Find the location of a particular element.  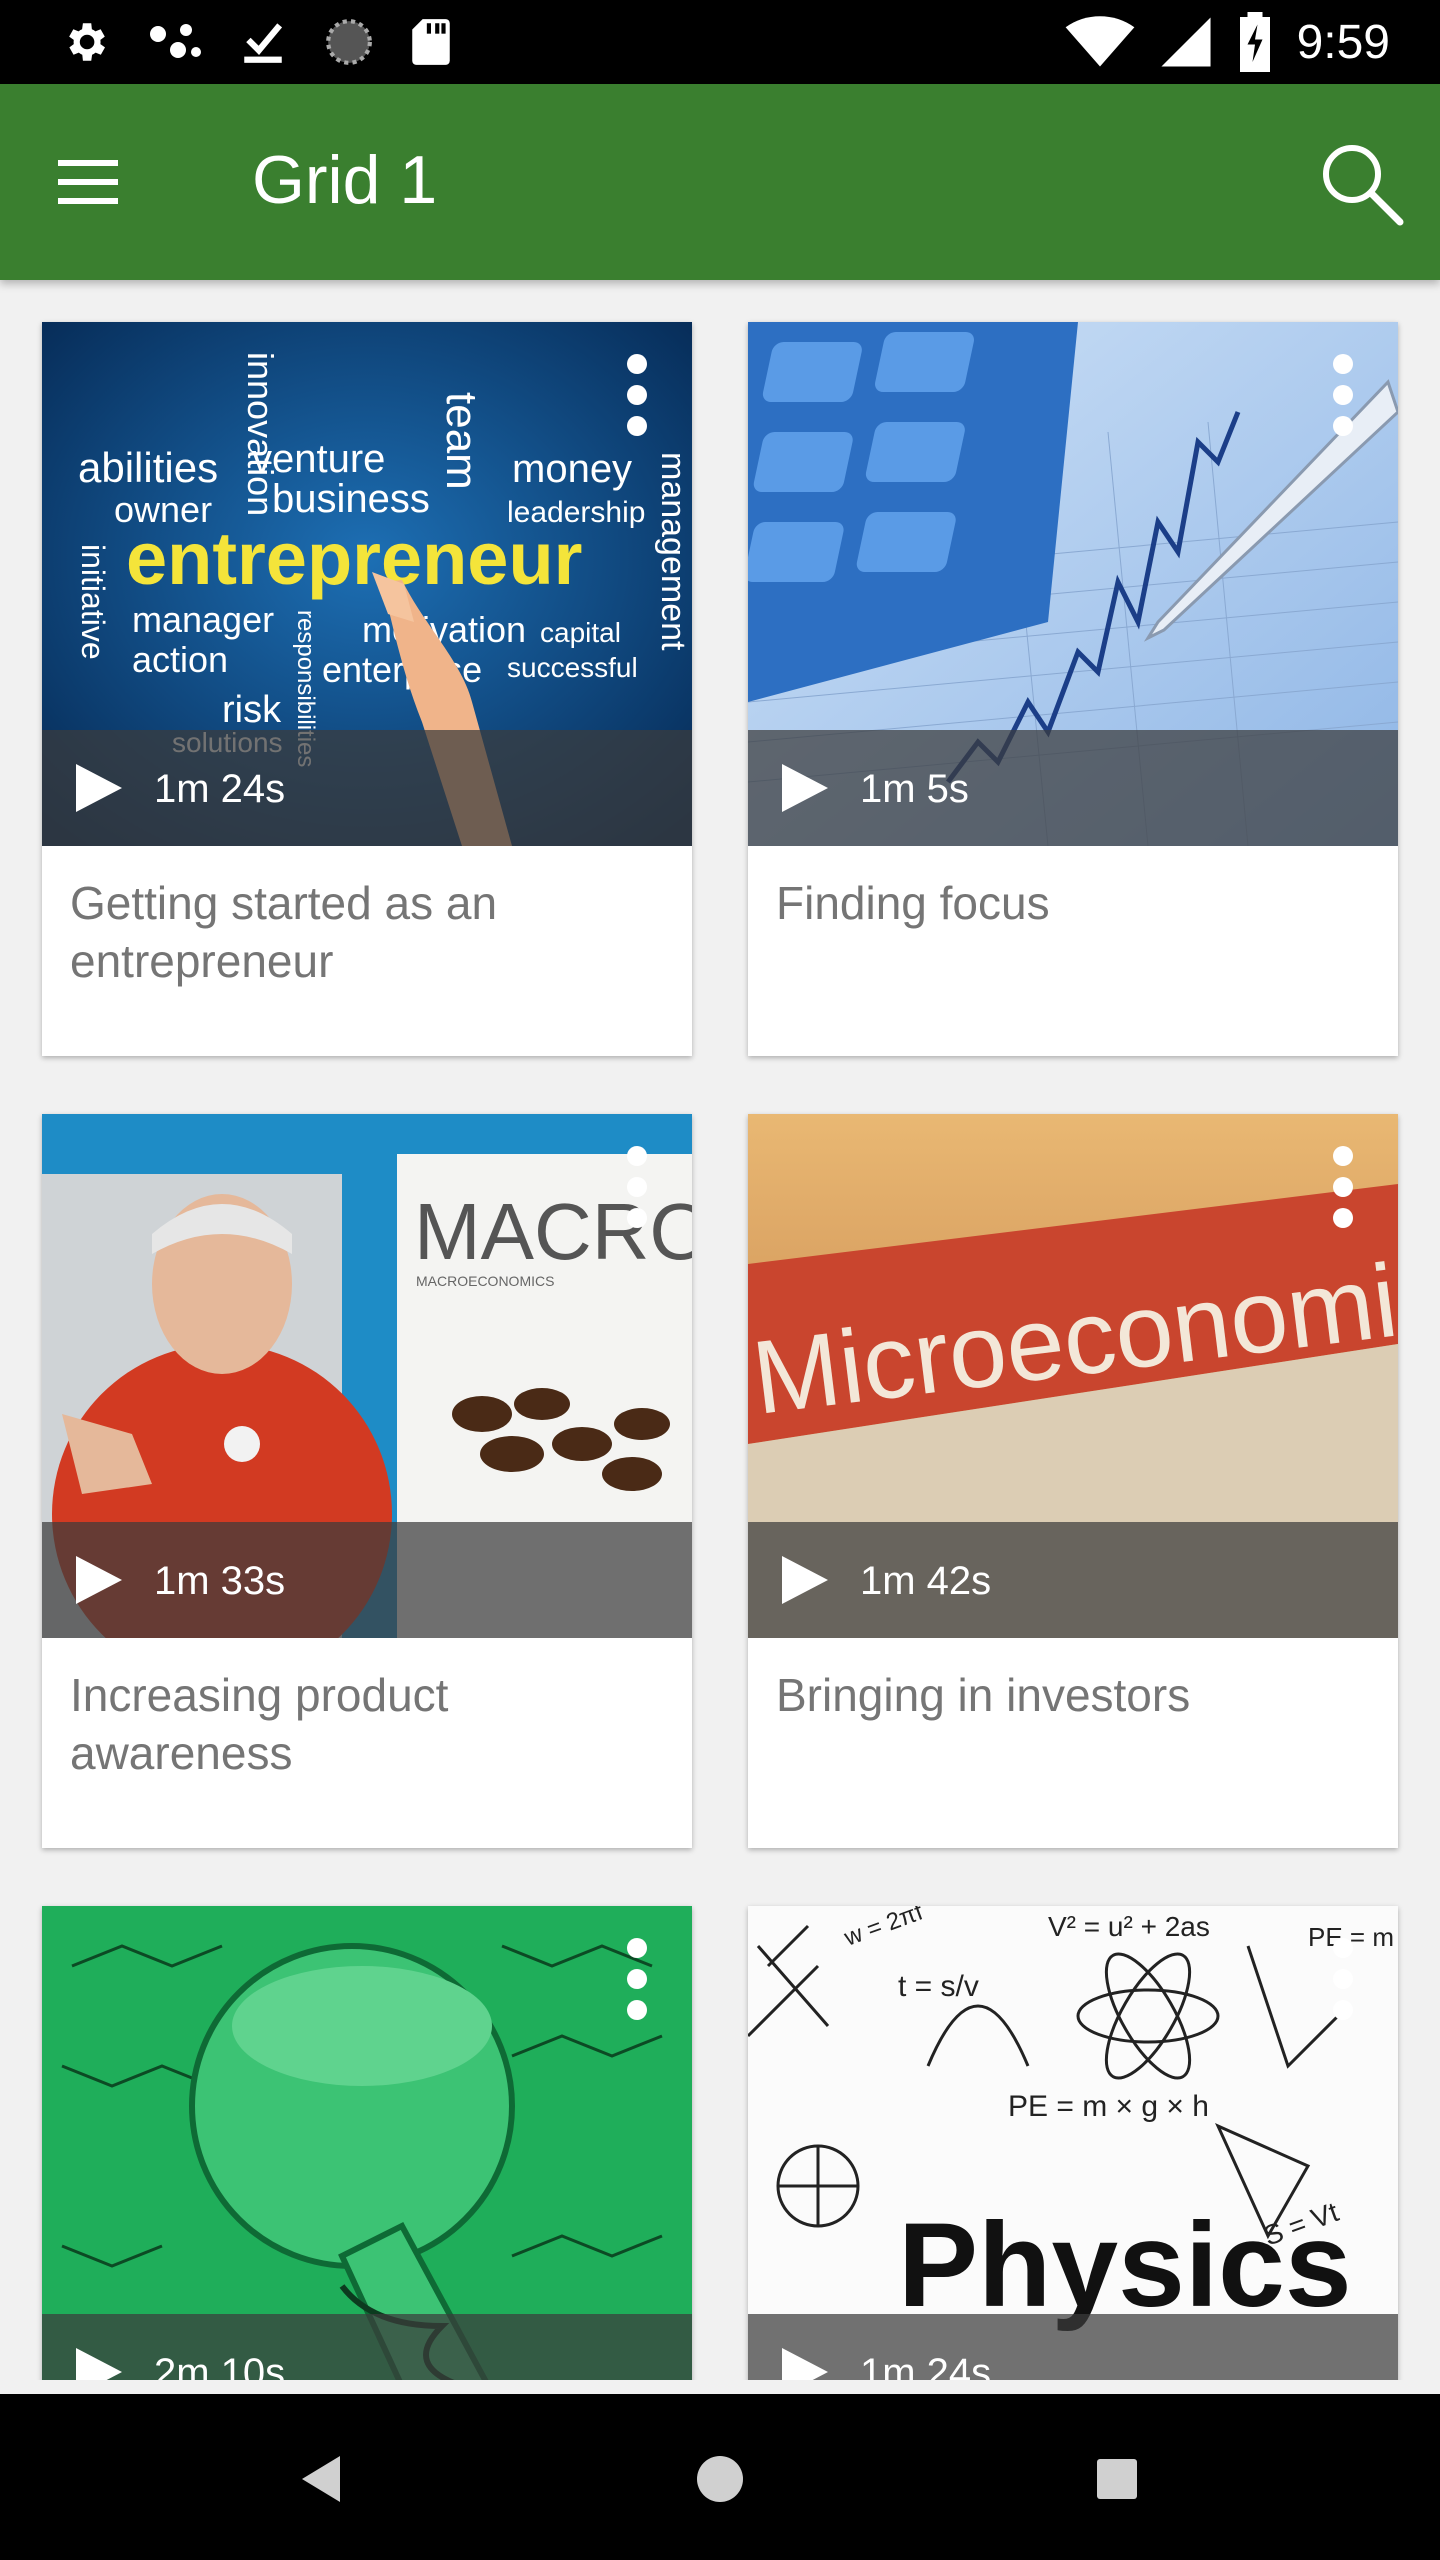

home-icon is located at coordinates (720, 2479).